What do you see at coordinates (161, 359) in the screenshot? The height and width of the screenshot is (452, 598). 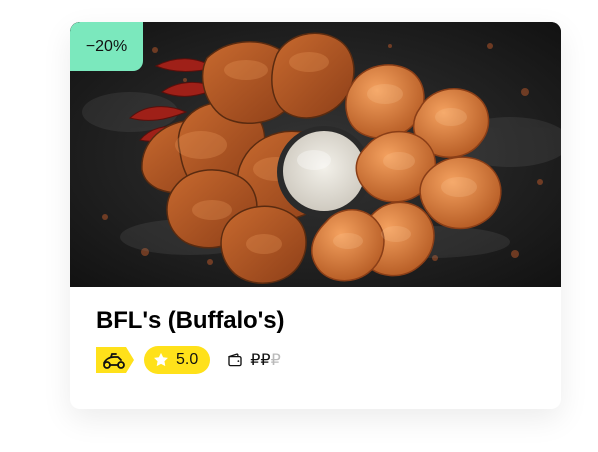 I see `star-icon` at bounding box center [161, 359].